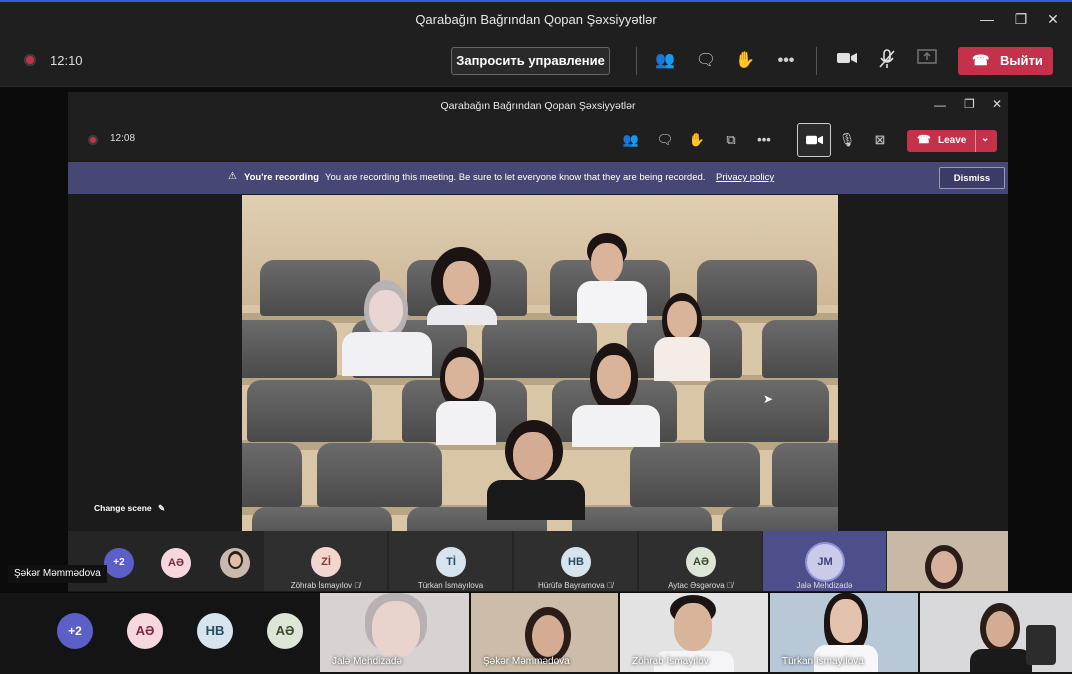  Describe the element at coordinates (947, 561) in the screenshot. I see `self-video-tile` at that location.